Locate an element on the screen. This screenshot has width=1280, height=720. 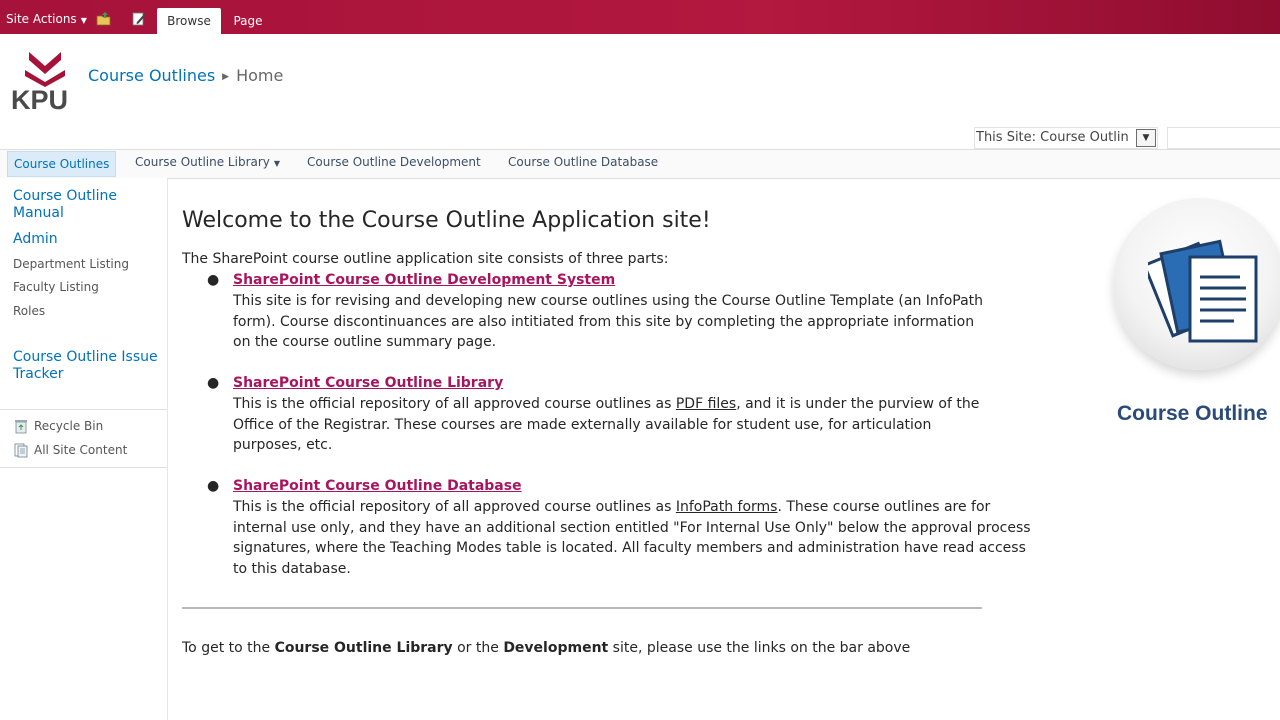
breadcrumb-arrow-icon: ▶ is located at coordinates (226, 77).